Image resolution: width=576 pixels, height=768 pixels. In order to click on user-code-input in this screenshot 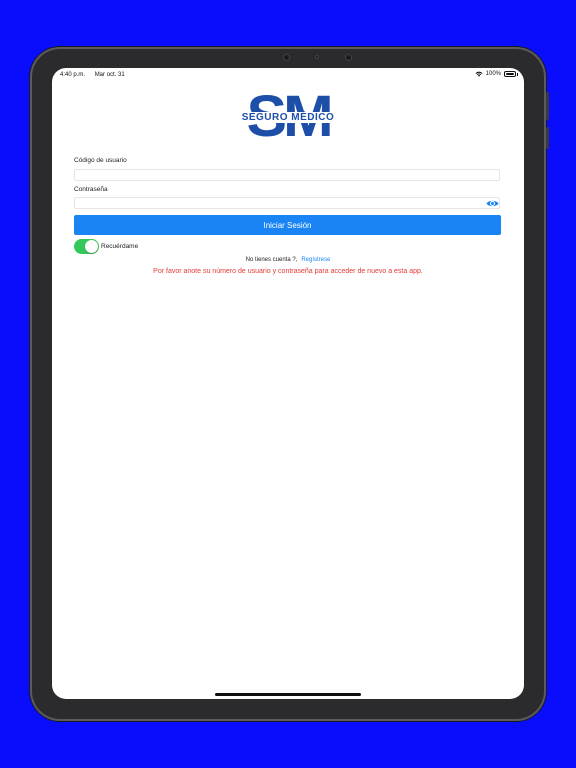, I will do `click(287, 175)`.